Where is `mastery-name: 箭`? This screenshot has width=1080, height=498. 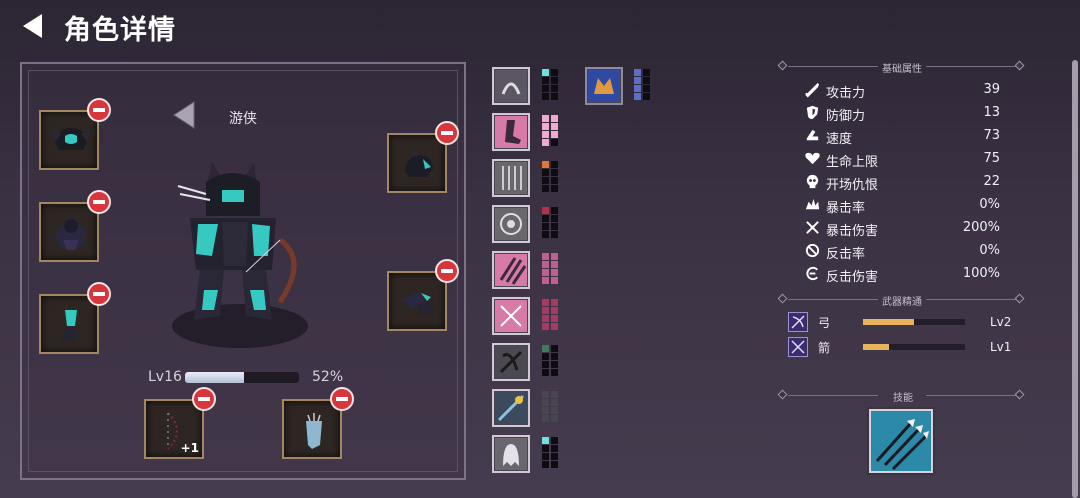
mastery-name: 箭 is located at coordinates (824, 348).